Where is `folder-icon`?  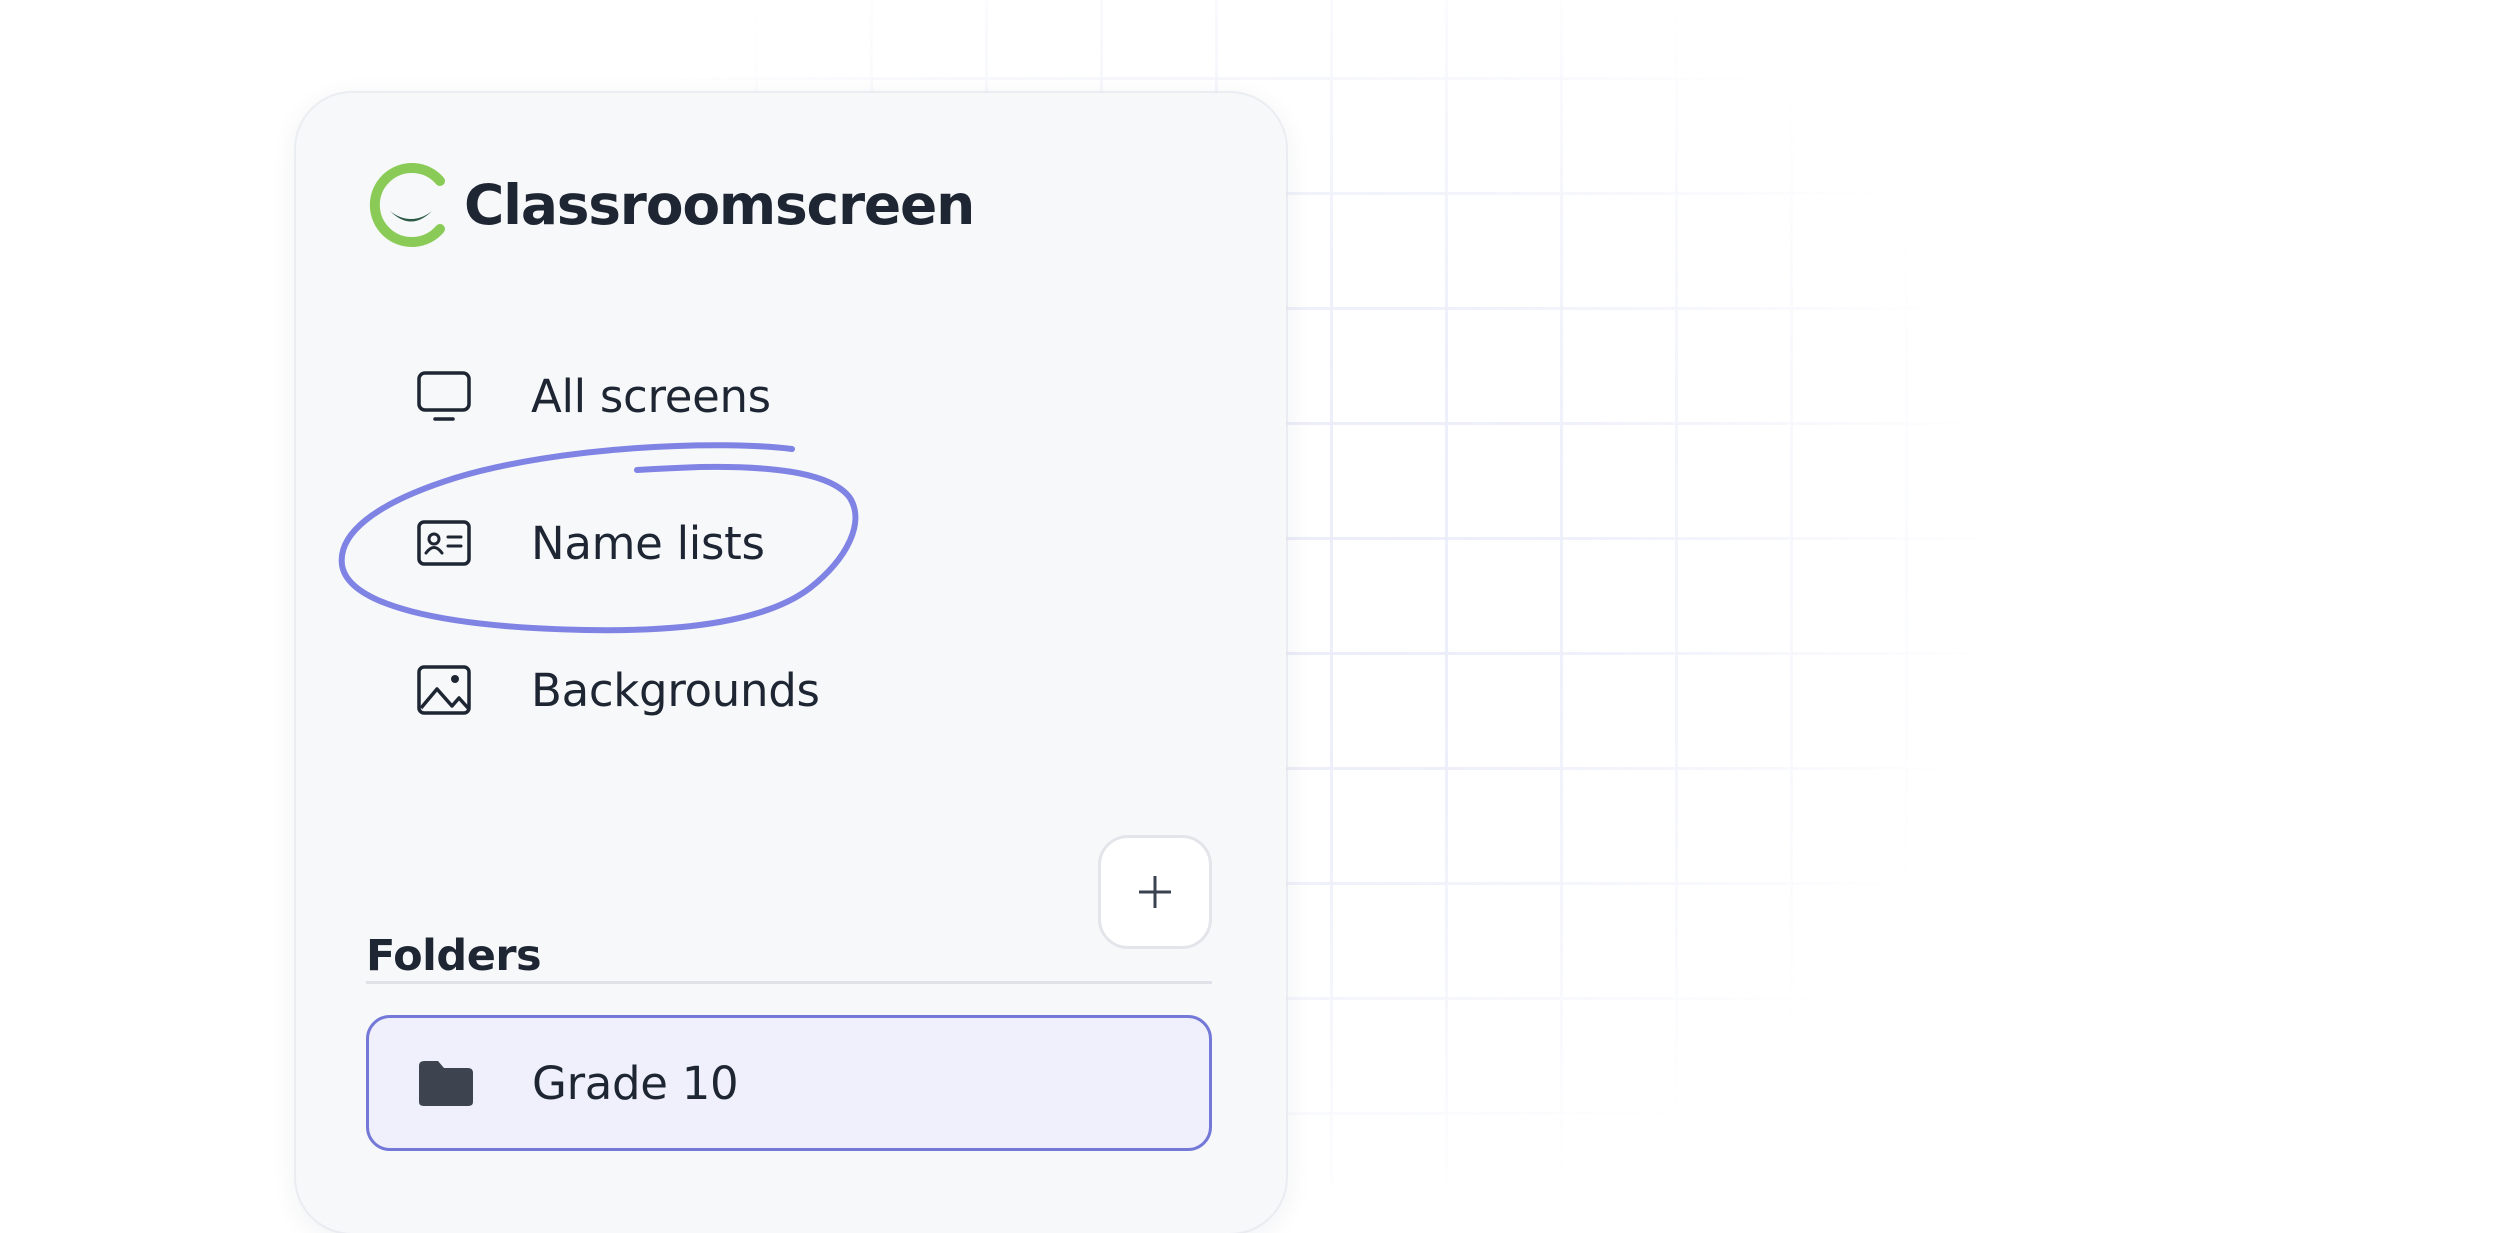 folder-icon is located at coordinates (446, 1083).